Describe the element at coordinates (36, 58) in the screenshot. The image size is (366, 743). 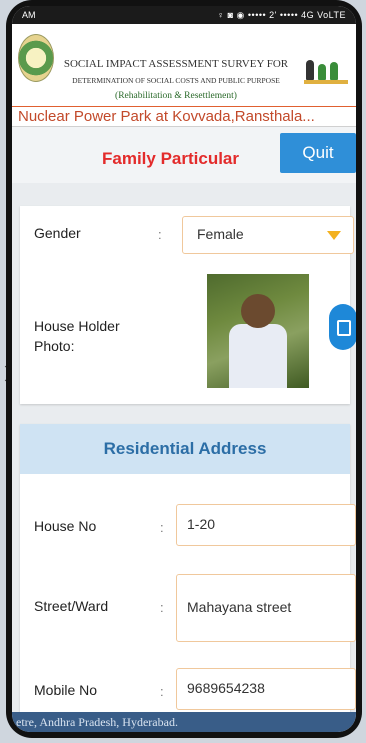
I see `state-emblem-logo` at that location.